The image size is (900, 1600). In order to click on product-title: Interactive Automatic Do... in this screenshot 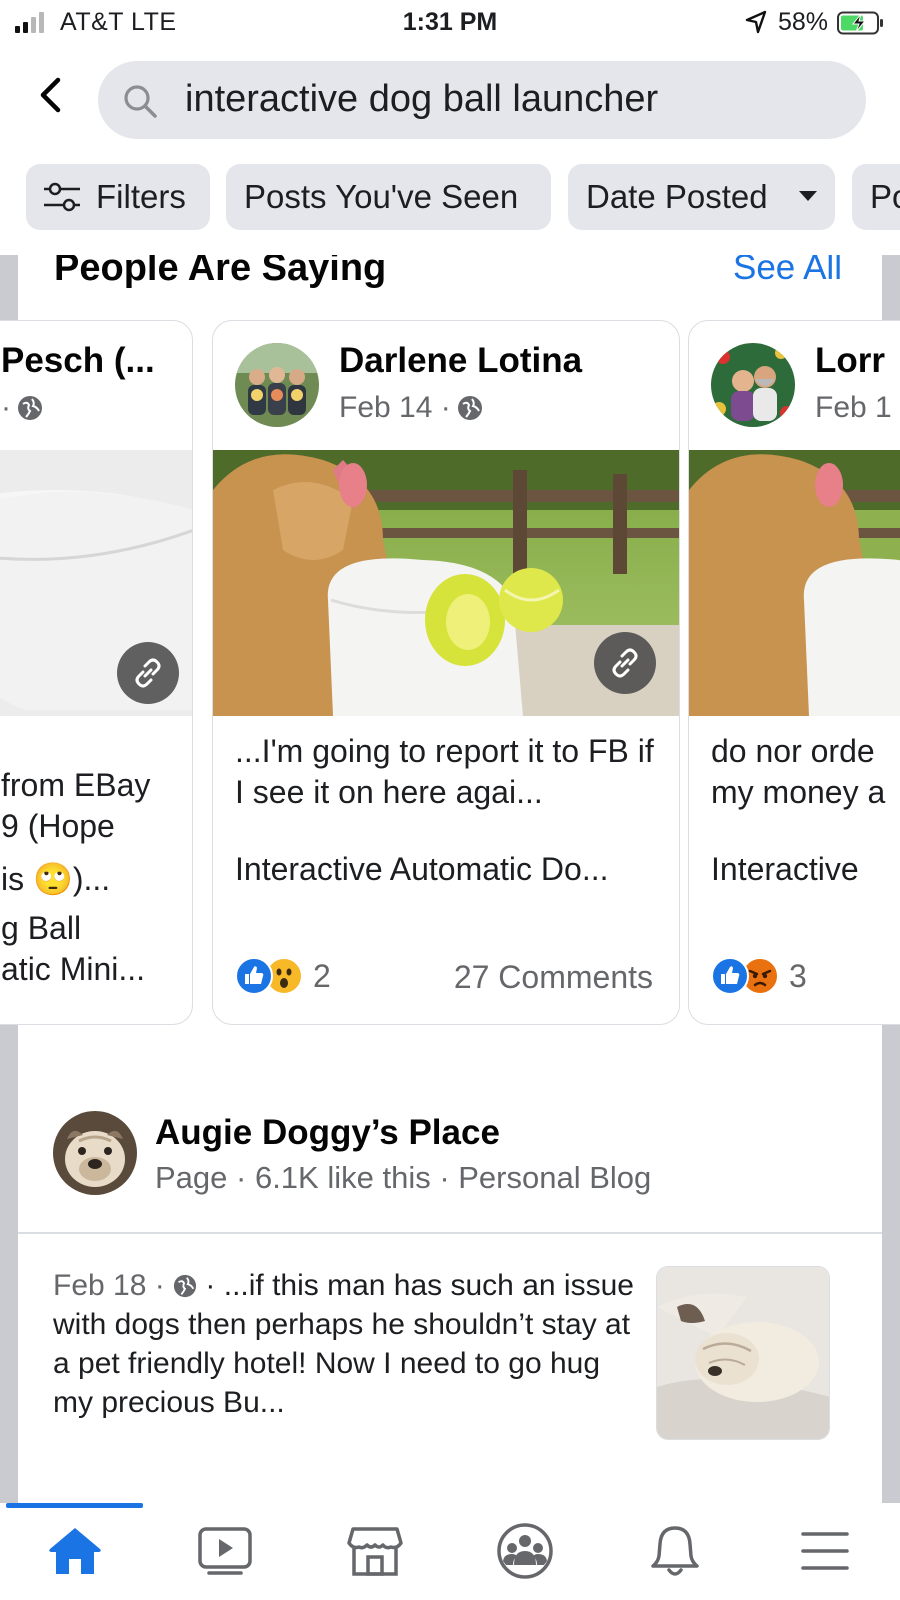, I will do `click(422, 869)`.